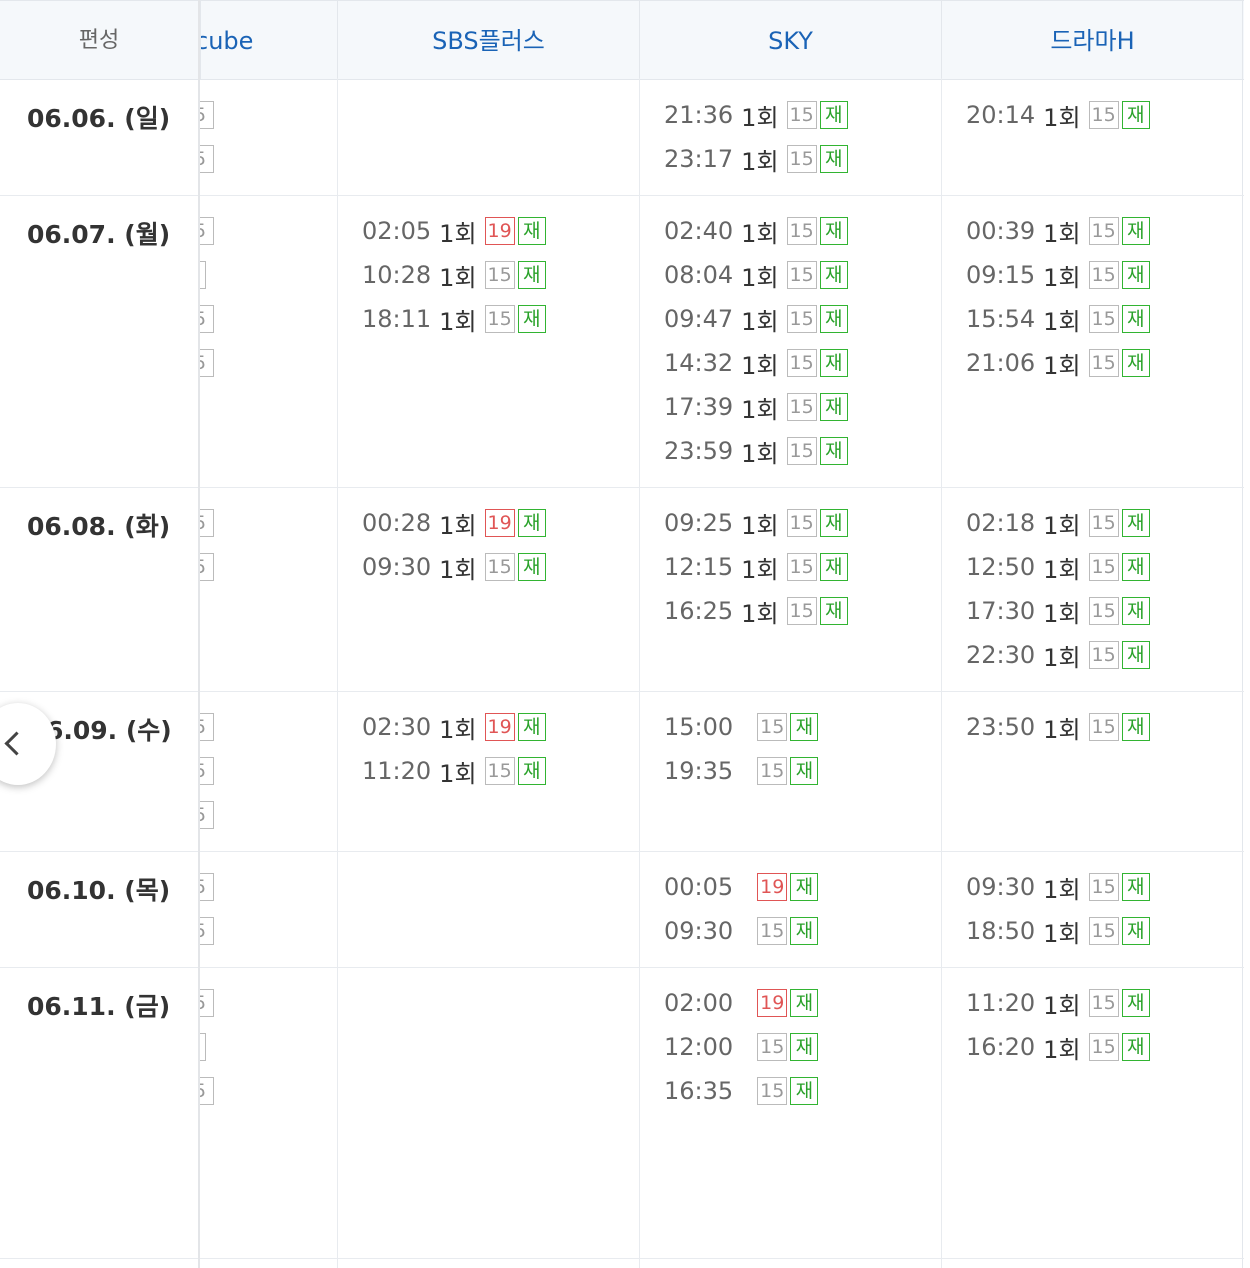 The image size is (1250, 1268). I want to click on broadcast-entry: 18:11 1회 15 재, so click(454, 320).